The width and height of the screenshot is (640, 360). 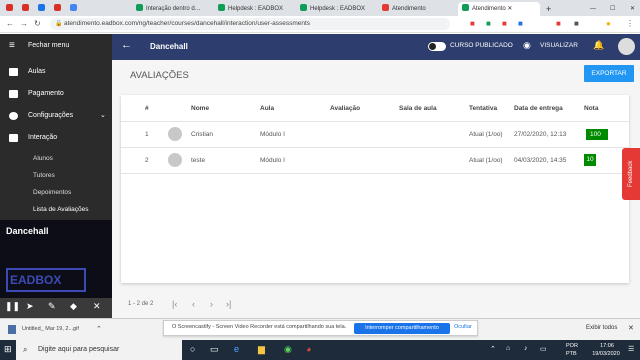 I want to click on sidebar-subitem-alunos: Alunos, so click(x=56, y=158).